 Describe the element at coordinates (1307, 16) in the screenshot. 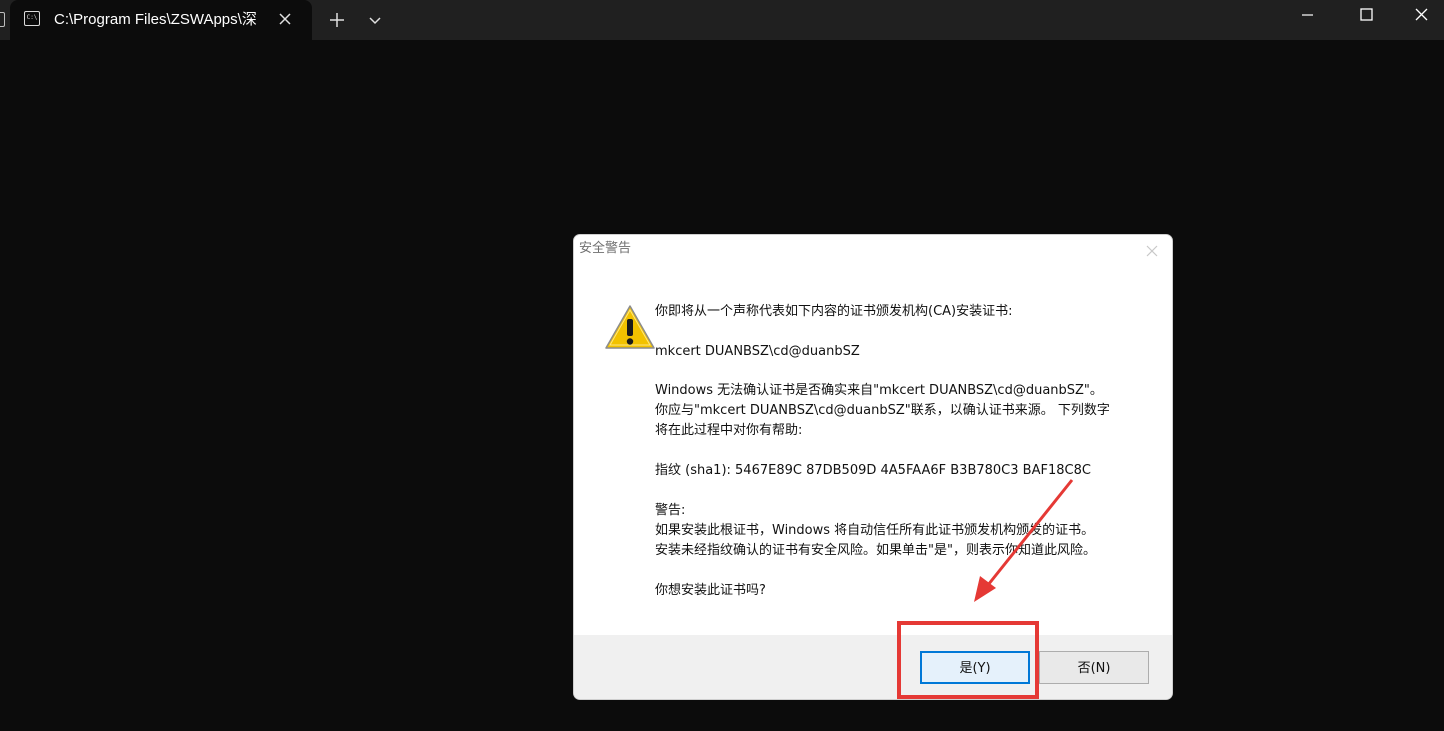

I see `minimize-icon` at that location.